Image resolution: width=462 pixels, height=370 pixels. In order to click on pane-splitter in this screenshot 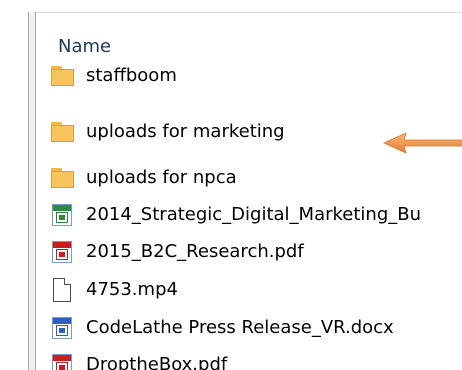, I will do `click(32, 191)`.